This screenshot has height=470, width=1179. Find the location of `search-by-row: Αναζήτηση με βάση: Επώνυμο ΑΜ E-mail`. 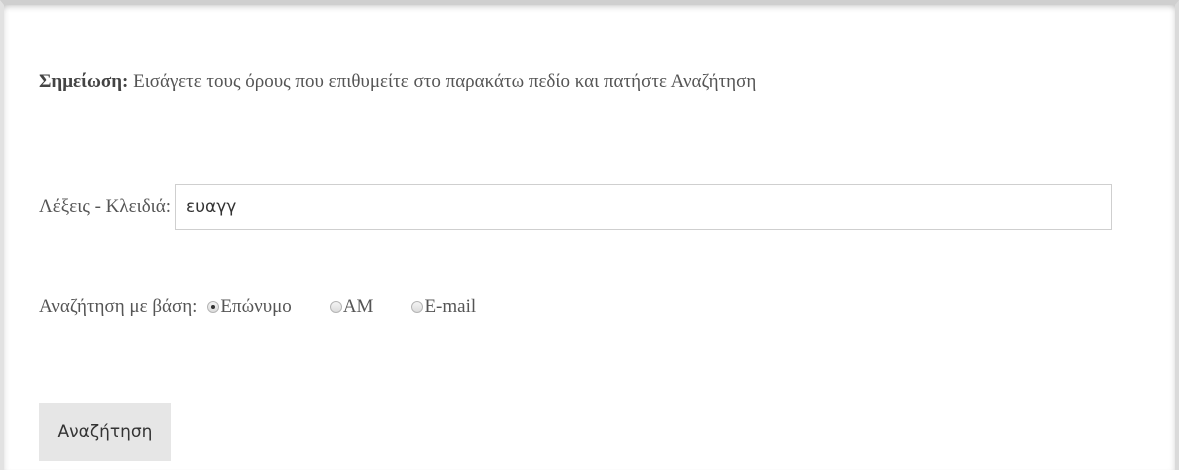

search-by-row: Αναζήτηση με βάση: Επώνυμο ΑΜ E-mail is located at coordinates (276, 307).